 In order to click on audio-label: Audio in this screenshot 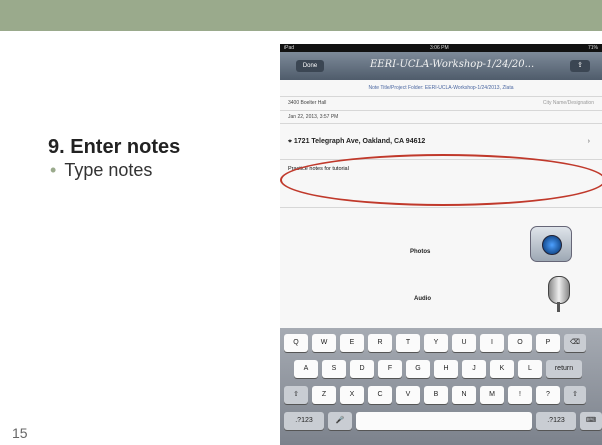, I will do `click(422, 299)`.